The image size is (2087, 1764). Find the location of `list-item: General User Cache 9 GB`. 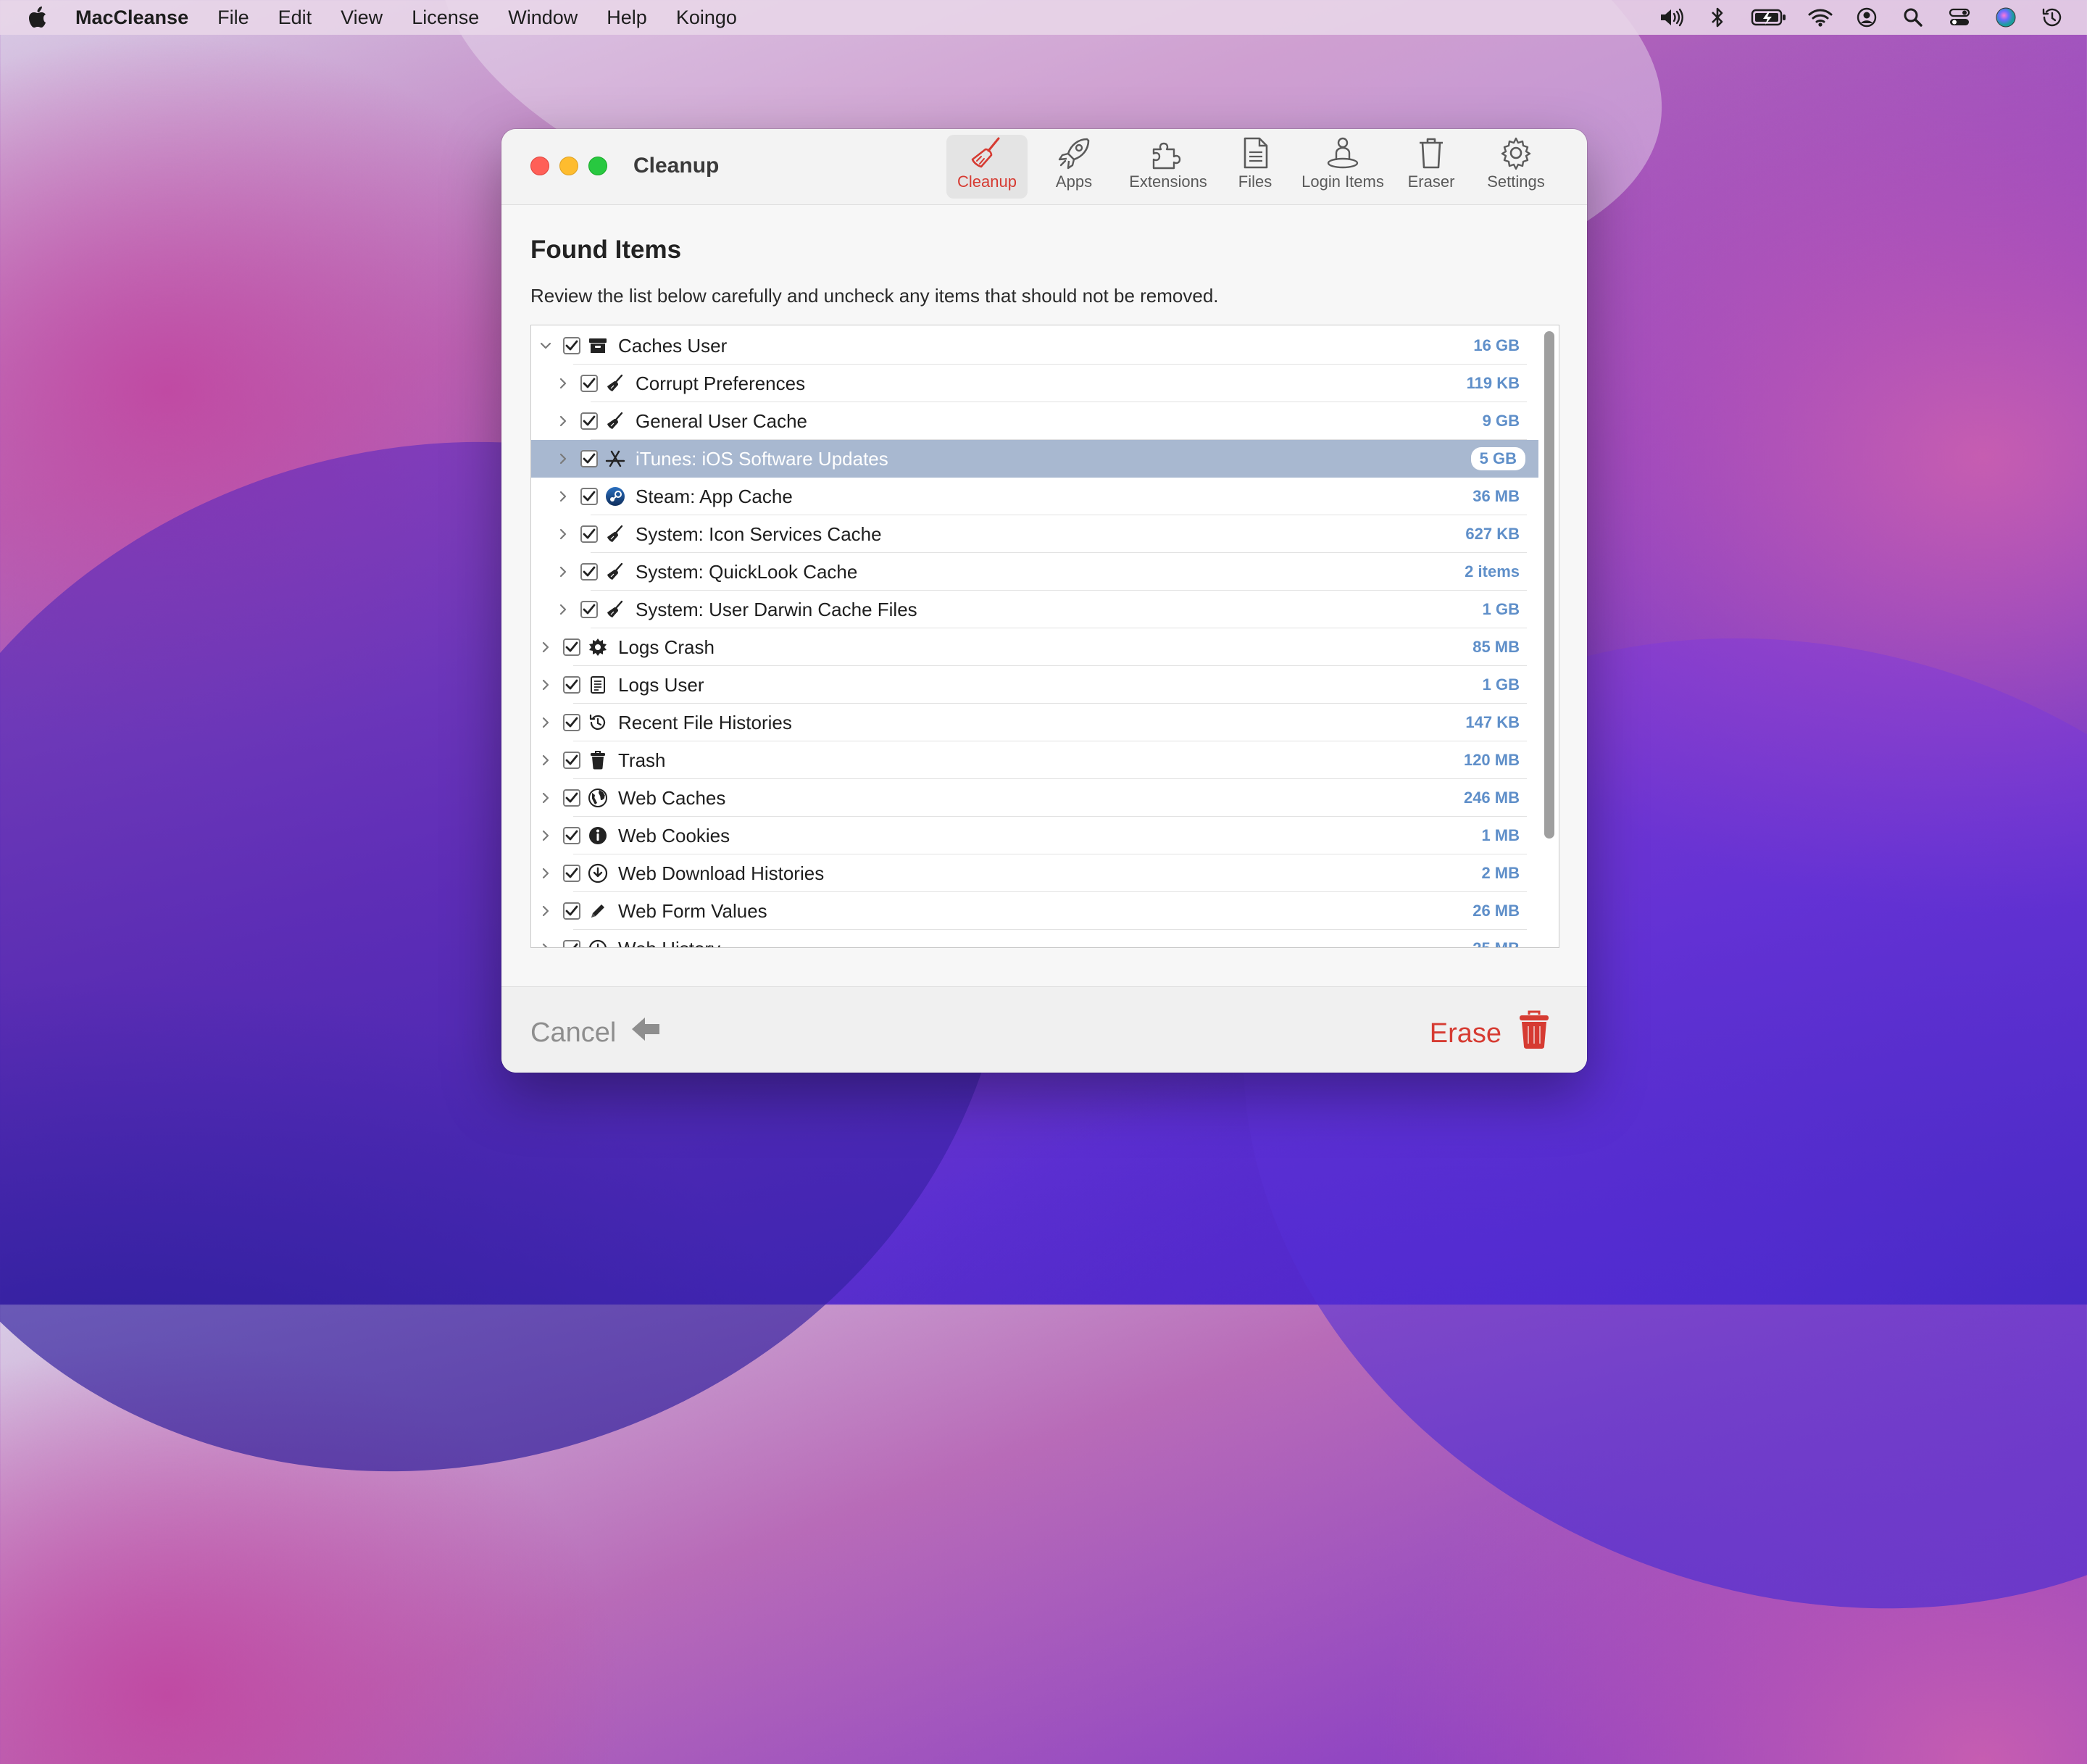

list-item: General User Cache 9 GB is located at coordinates (1034, 421).